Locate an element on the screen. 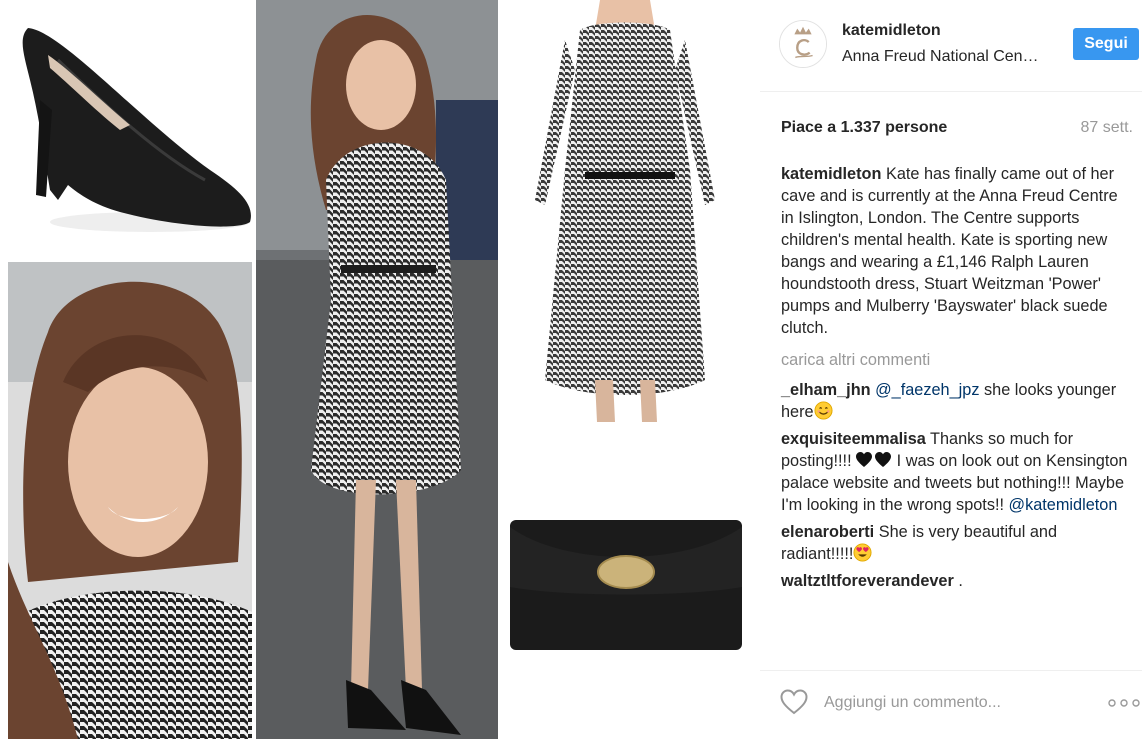 This screenshot has height=739, width=1142. likes-row: Piace a 1.337 persone 87 sett. is located at coordinates (957, 128).